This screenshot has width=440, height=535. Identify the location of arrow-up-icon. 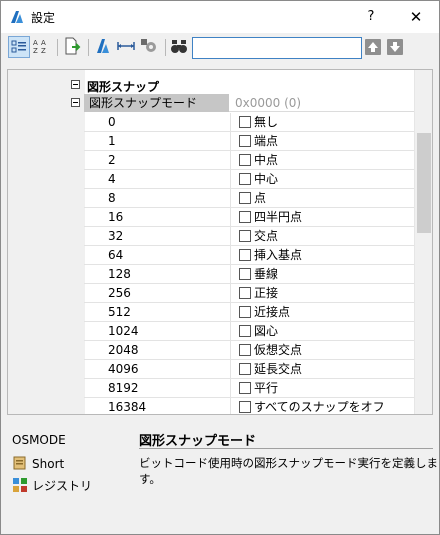
(373, 47).